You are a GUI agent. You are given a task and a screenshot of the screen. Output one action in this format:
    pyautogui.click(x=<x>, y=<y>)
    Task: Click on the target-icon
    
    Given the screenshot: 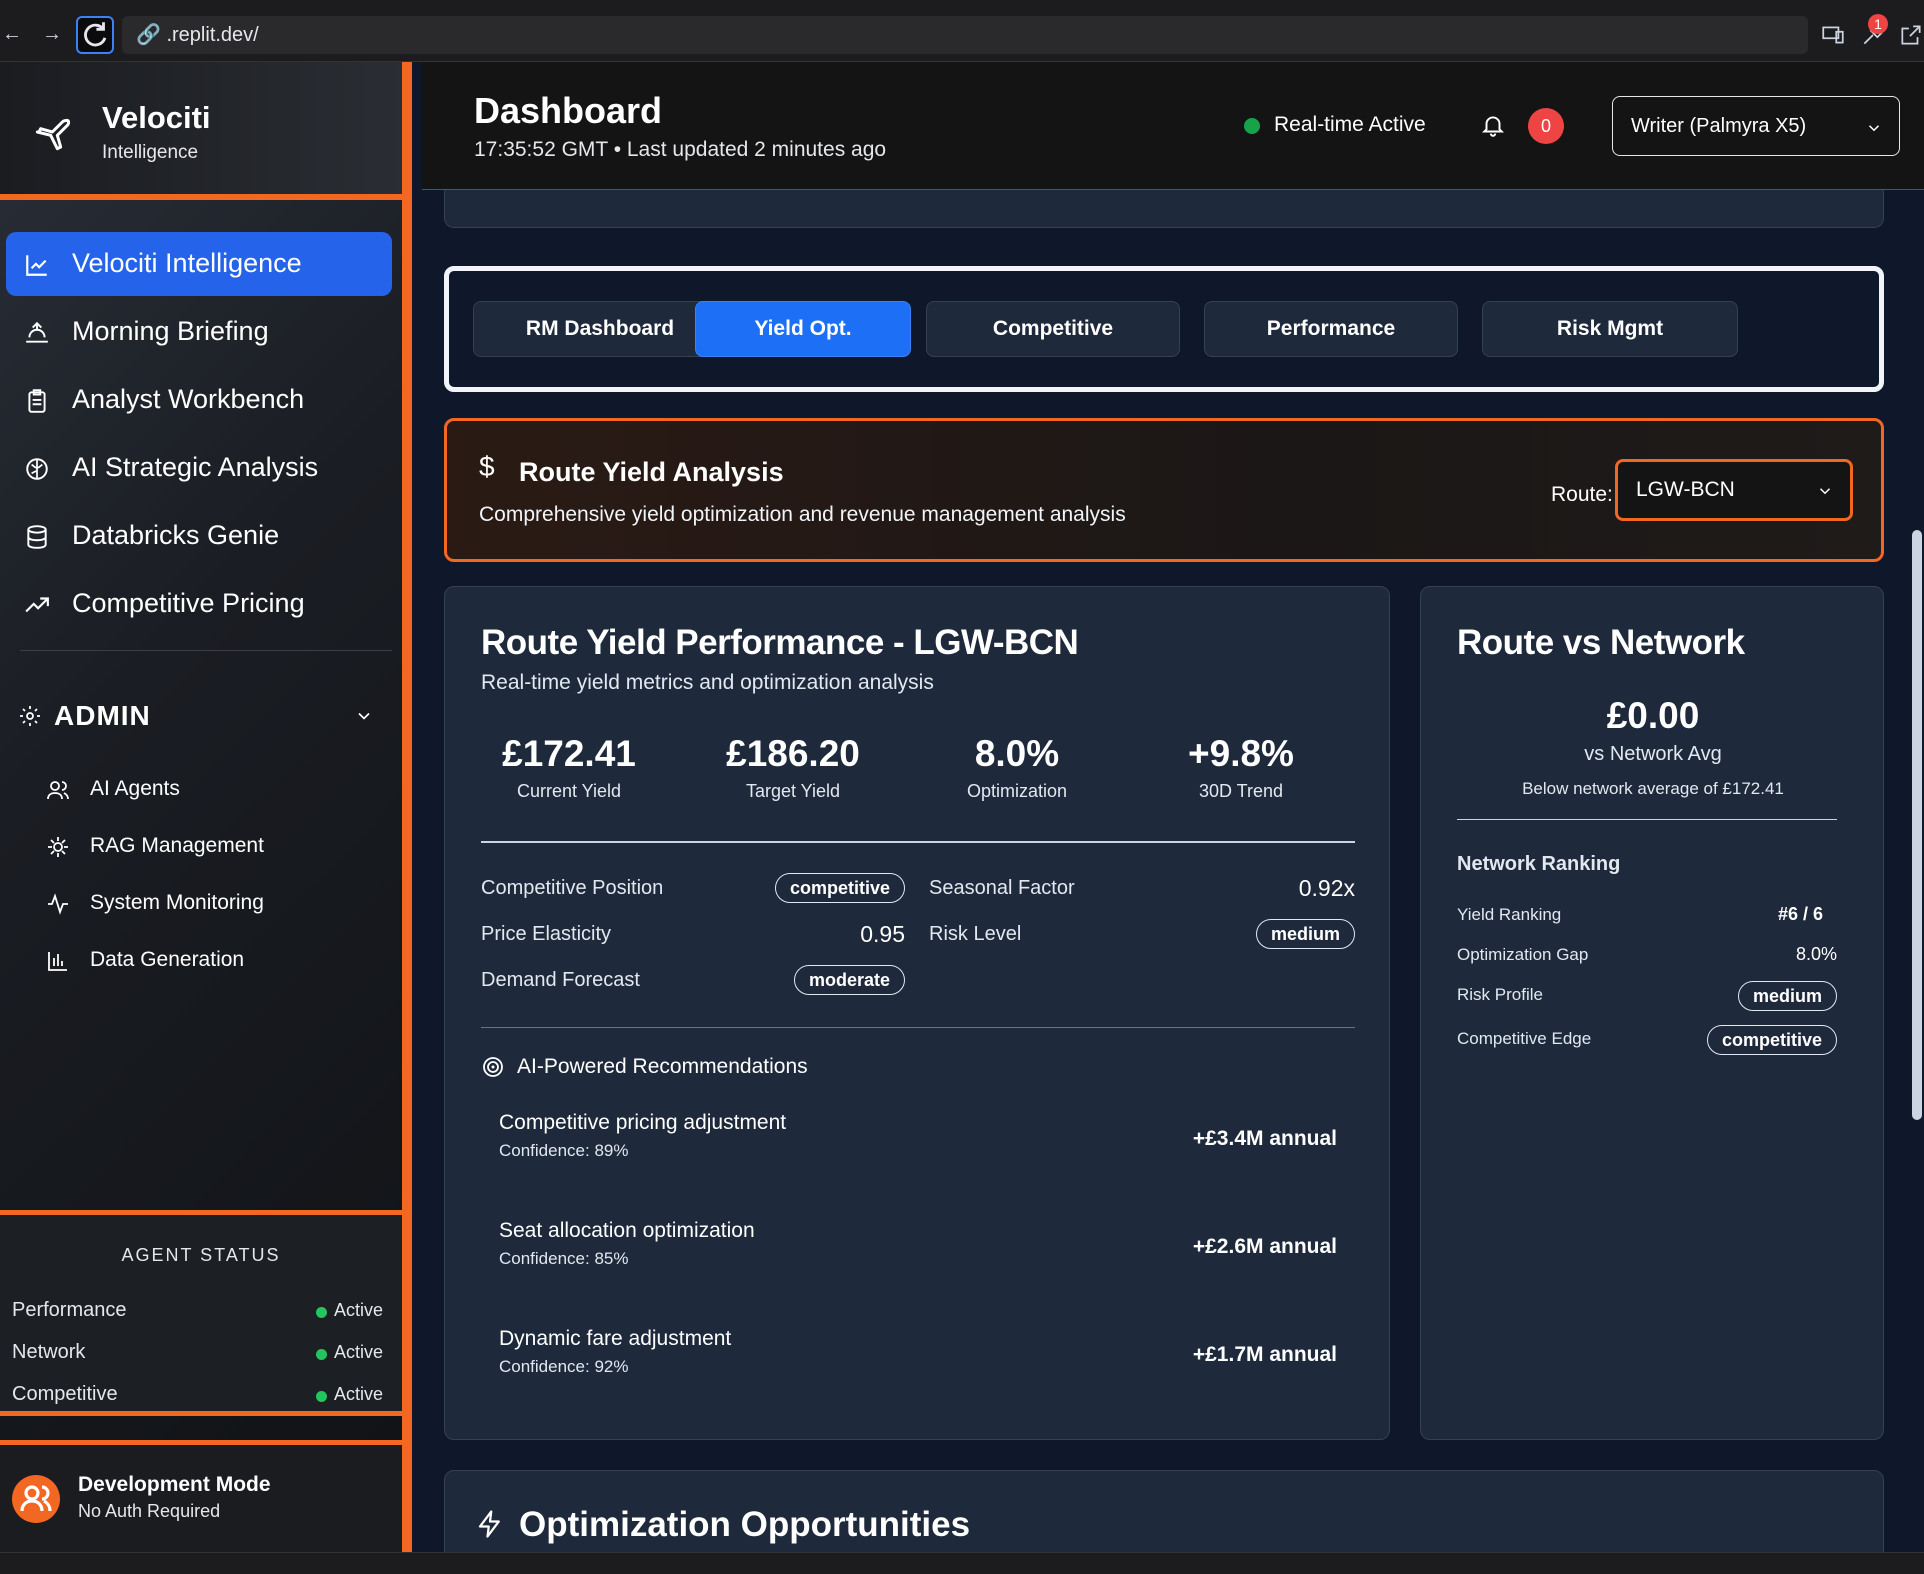 What is the action you would take?
    pyautogui.click(x=493, y=1067)
    